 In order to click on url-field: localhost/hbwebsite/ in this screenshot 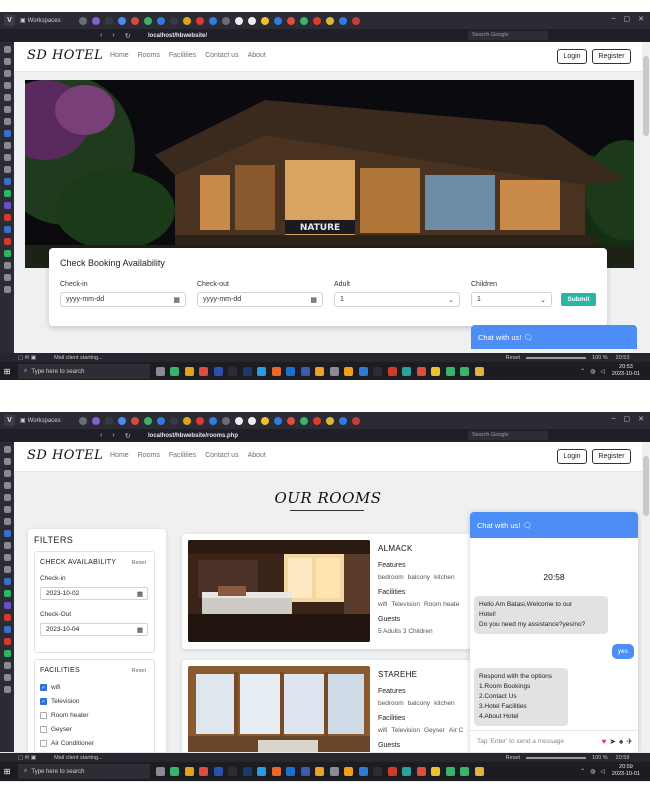, I will do `click(293, 36)`.